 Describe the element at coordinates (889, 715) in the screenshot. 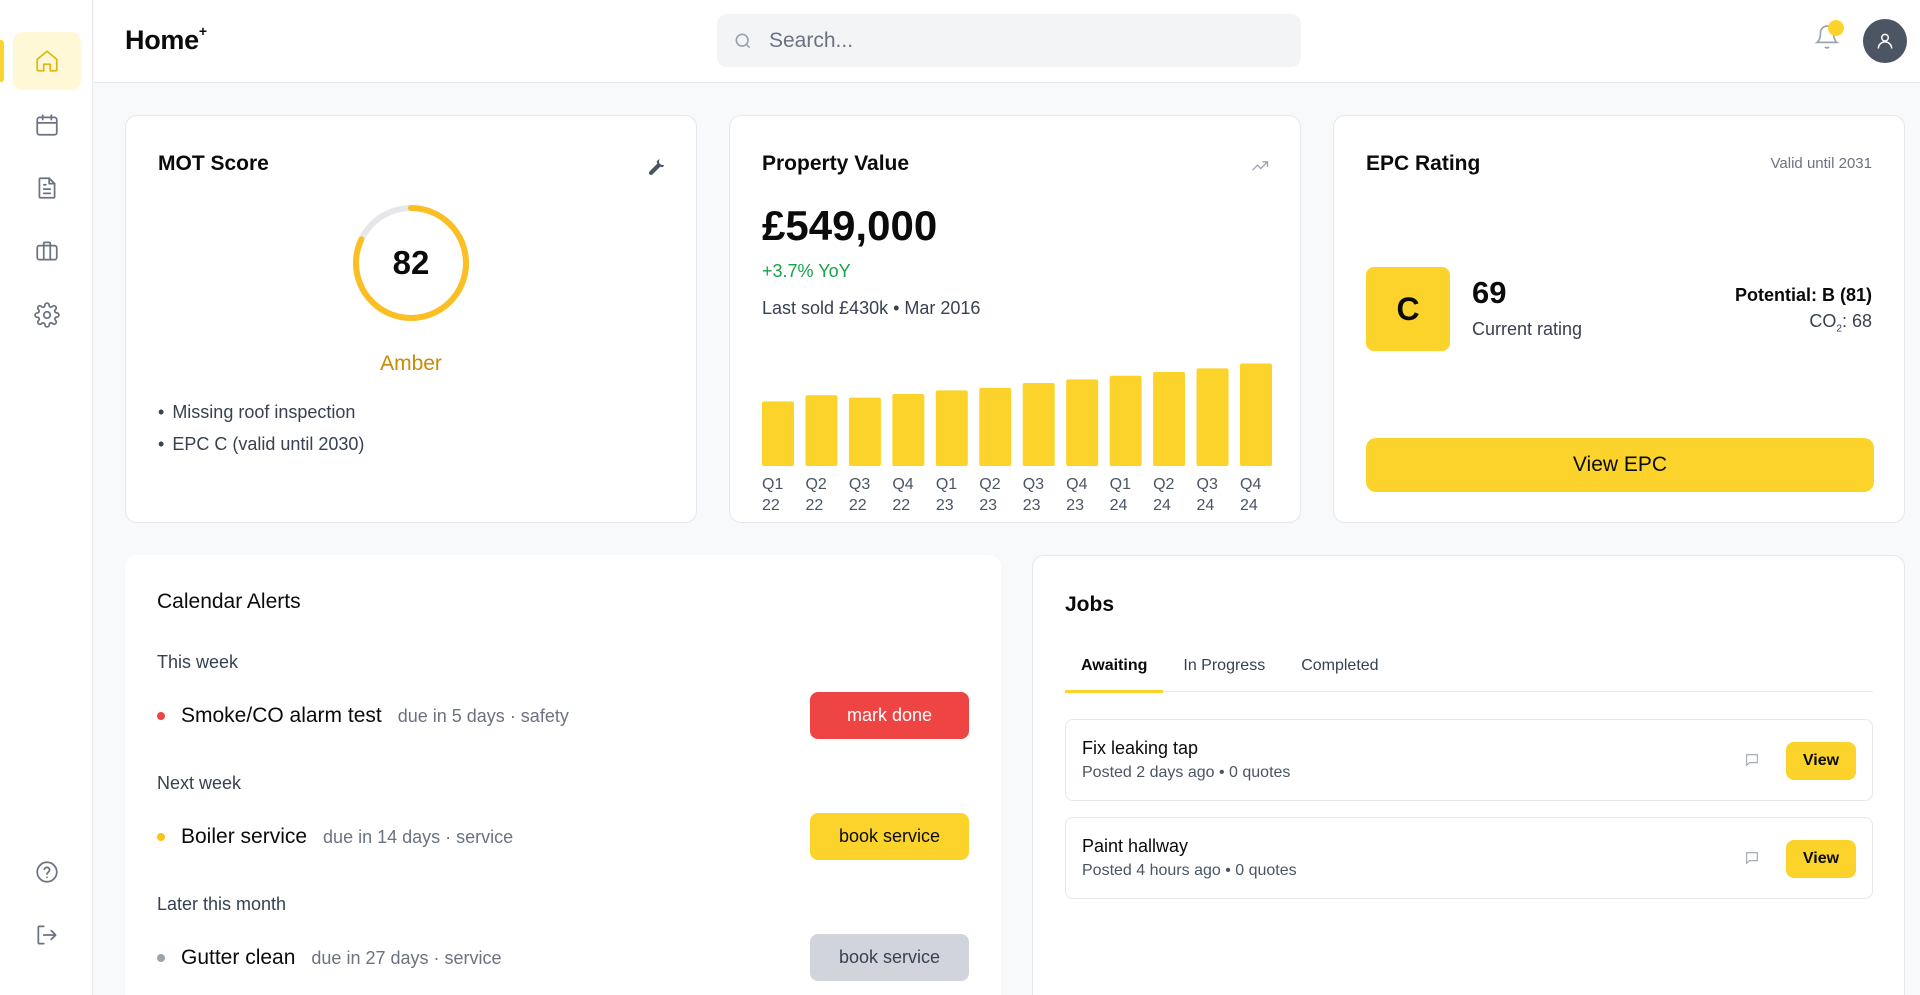

I see `mark-done-button: mark done` at that location.